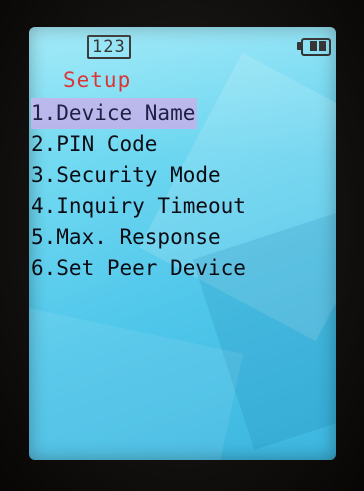  I want to click on menu-item-max-response: 5.Max. Response, so click(138, 237).